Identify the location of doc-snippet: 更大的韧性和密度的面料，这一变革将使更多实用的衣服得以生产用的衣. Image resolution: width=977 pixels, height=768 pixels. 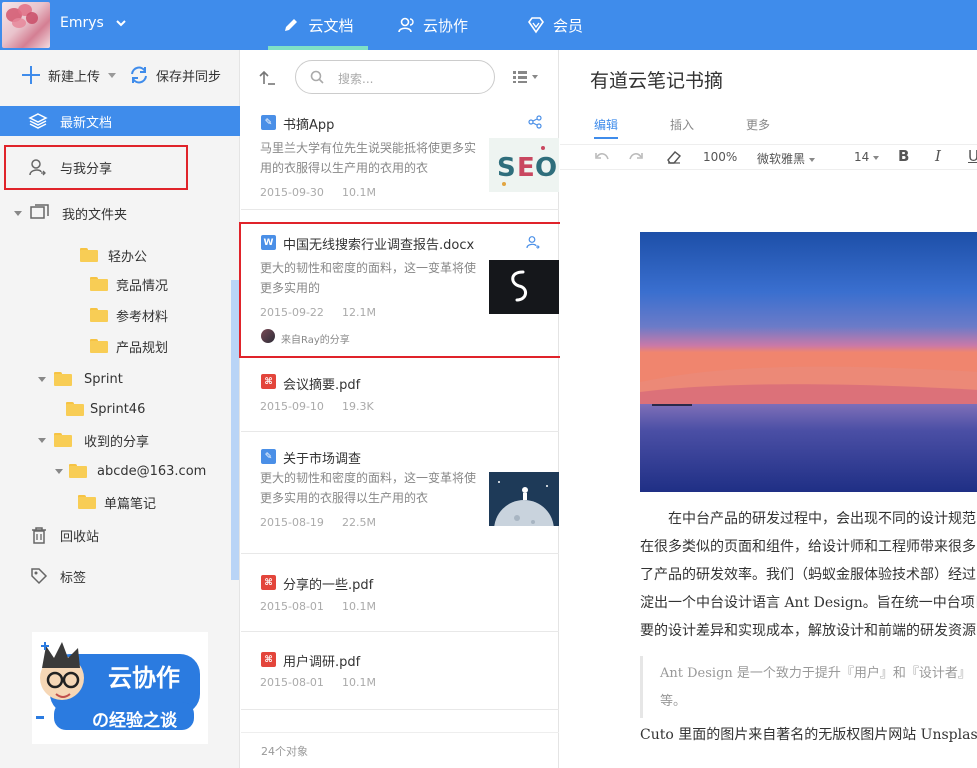
(368, 488).